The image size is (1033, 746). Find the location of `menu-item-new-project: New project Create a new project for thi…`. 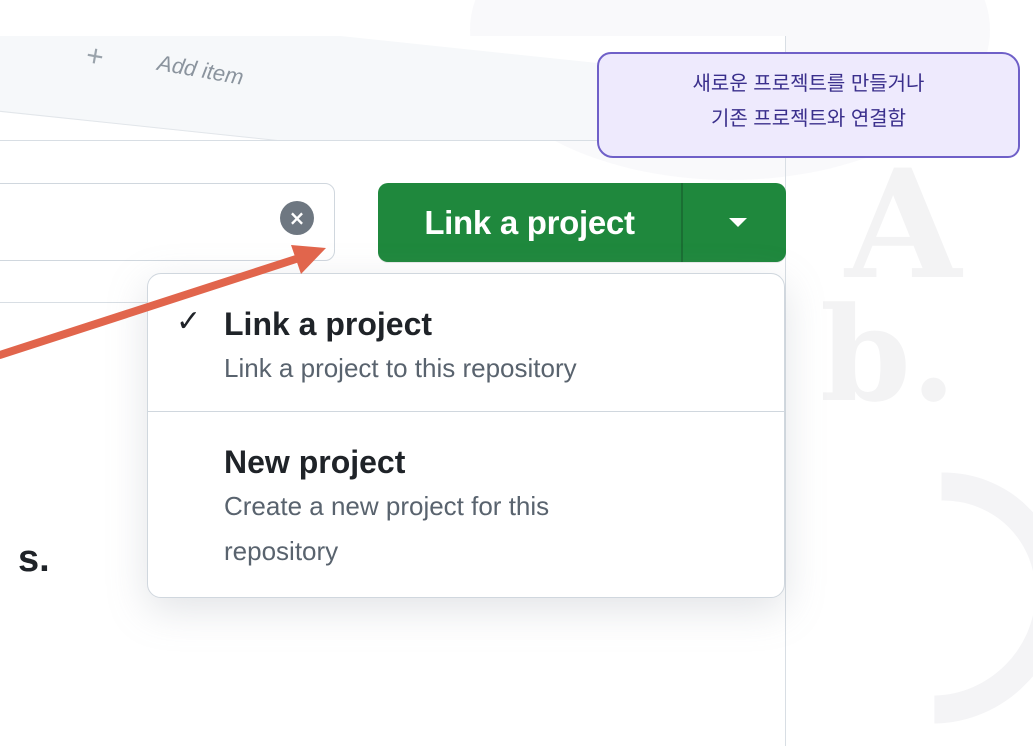

menu-item-new-project: New project Create a new project for thi… is located at coordinates (466, 507).